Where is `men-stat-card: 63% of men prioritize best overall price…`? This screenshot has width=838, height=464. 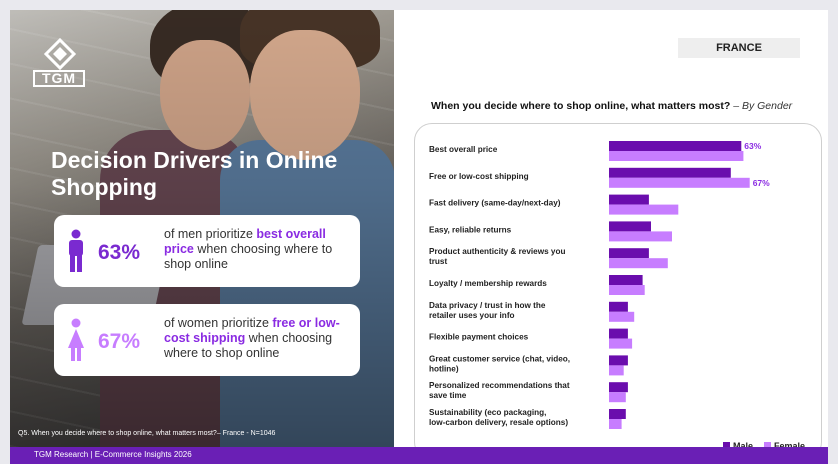
men-stat-card: 63% of men prioritize best overall price… is located at coordinates (207, 251).